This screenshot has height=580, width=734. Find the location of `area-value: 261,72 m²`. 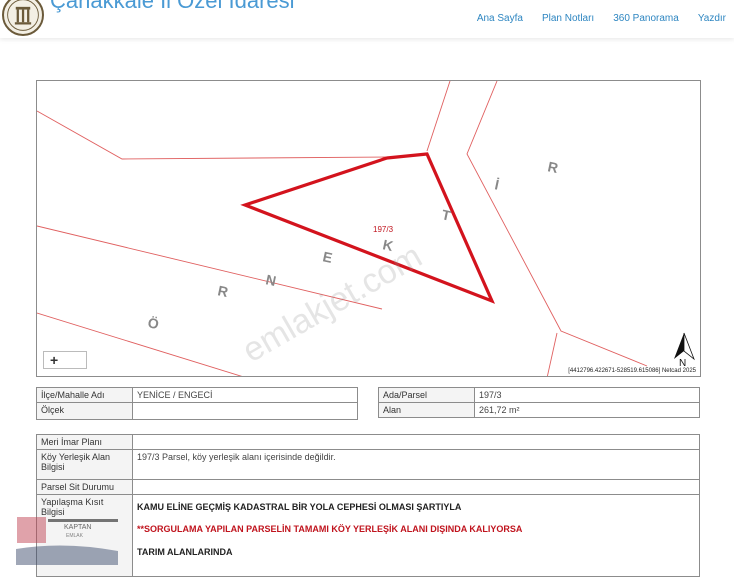

area-value: 261,72 m² is located at coordinates (587, 410).